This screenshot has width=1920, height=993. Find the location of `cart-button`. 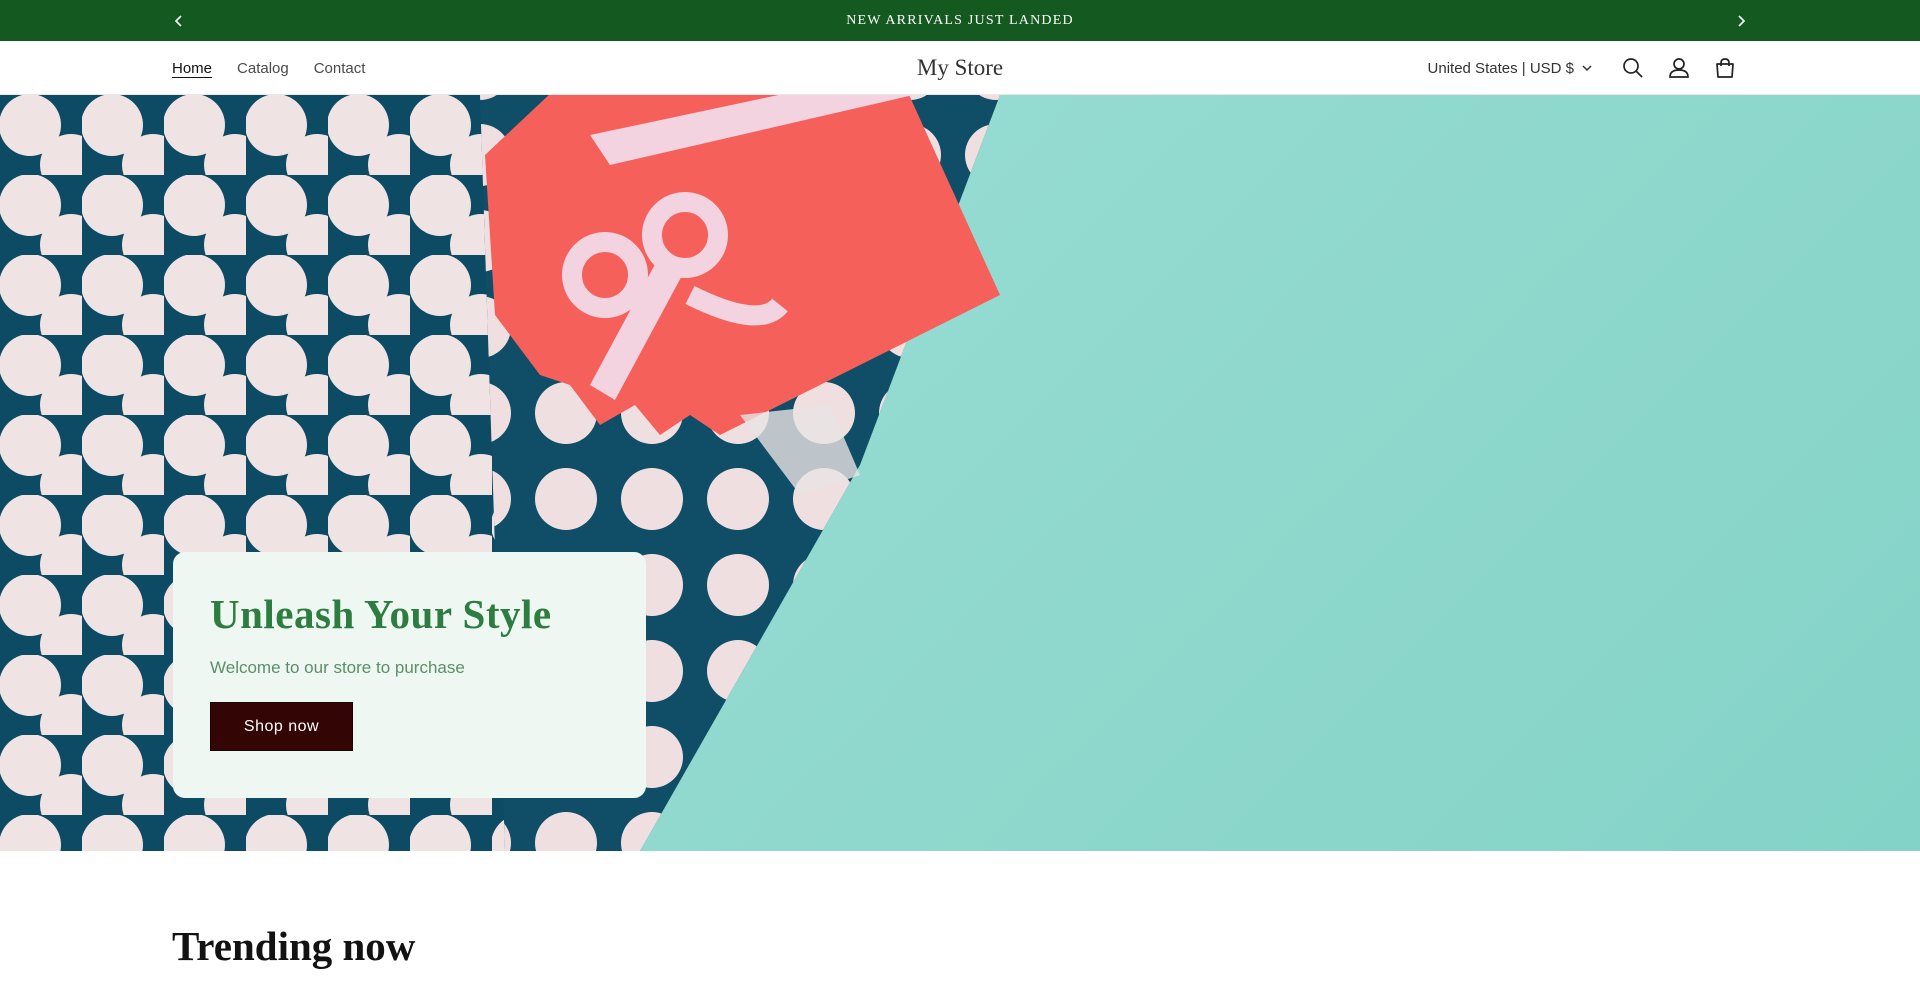

cart-button is located at coordinates (1725, 68).